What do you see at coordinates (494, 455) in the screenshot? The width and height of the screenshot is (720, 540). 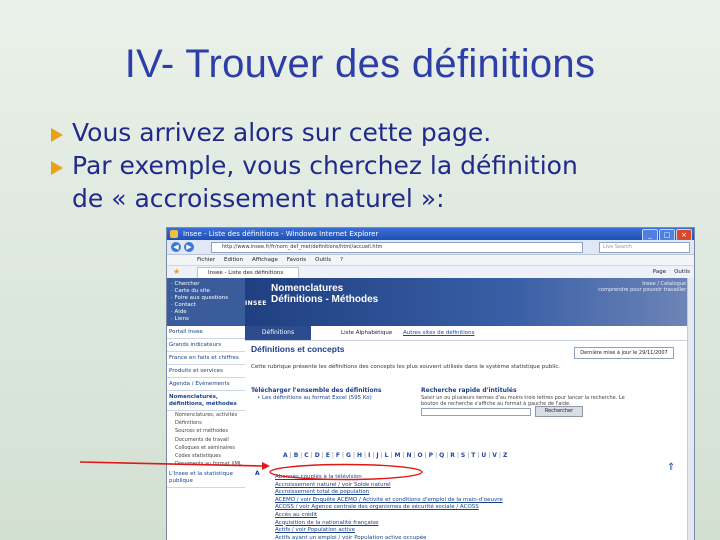 I see `alphabet-letter-link: V` at bounding box center [494, 455].